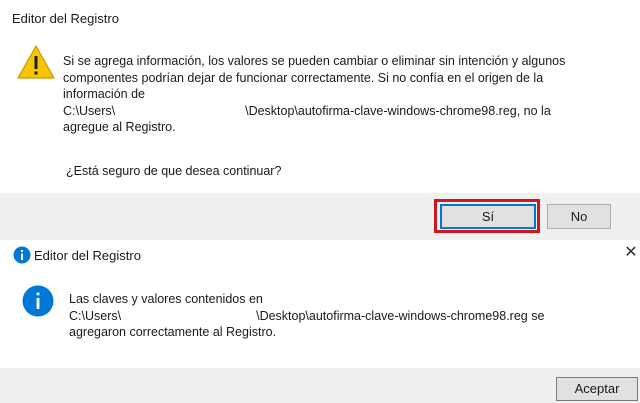  What do you see at coordinates (320, 216) in the screenshot?
I see `confirm-dialog-footer: Sí No` at bounding box center [320, 216].